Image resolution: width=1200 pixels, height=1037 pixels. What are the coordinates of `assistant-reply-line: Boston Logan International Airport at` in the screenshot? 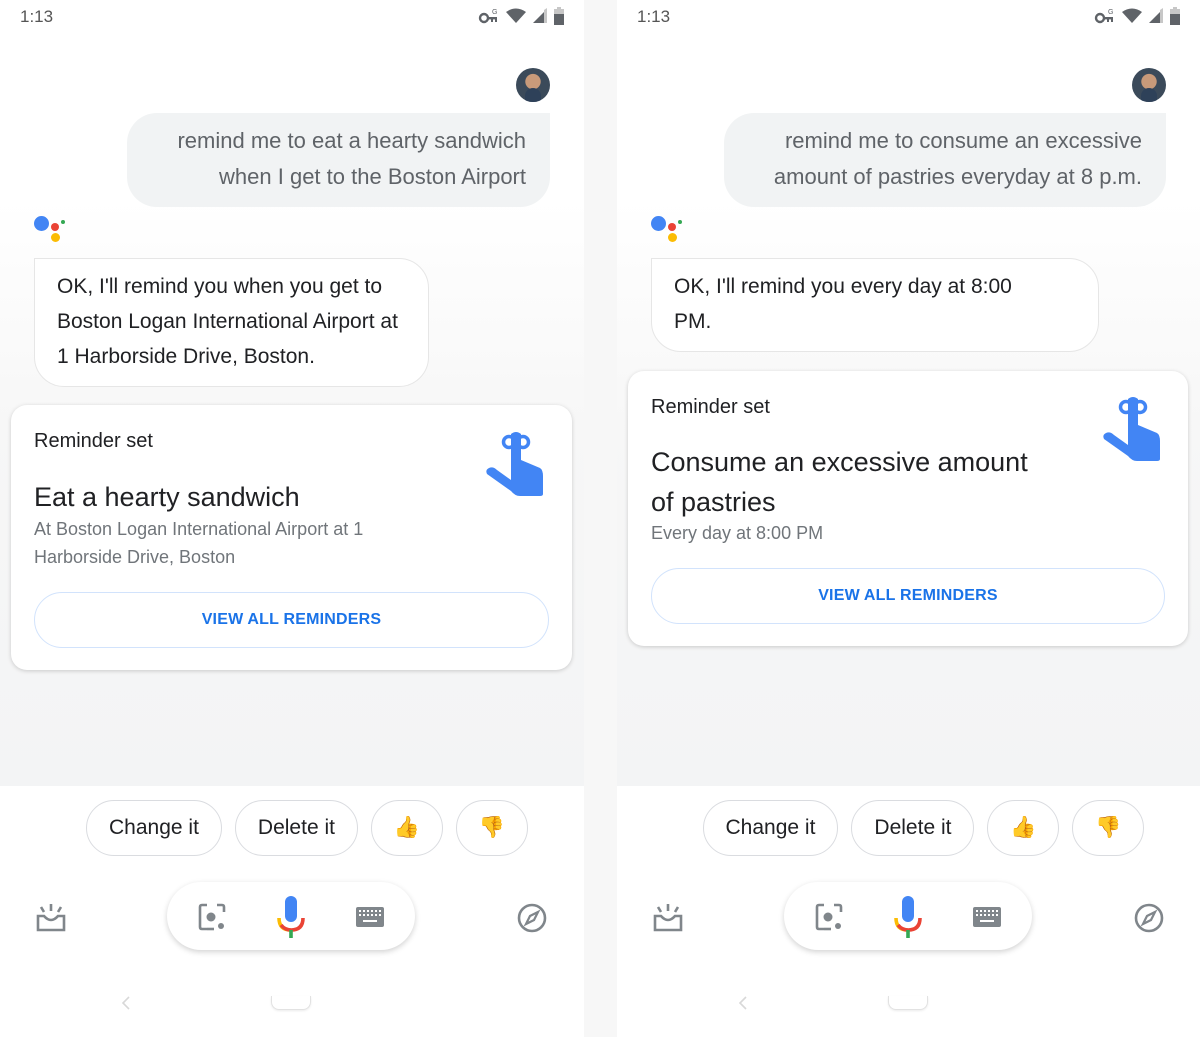 It's located at (227, 321).